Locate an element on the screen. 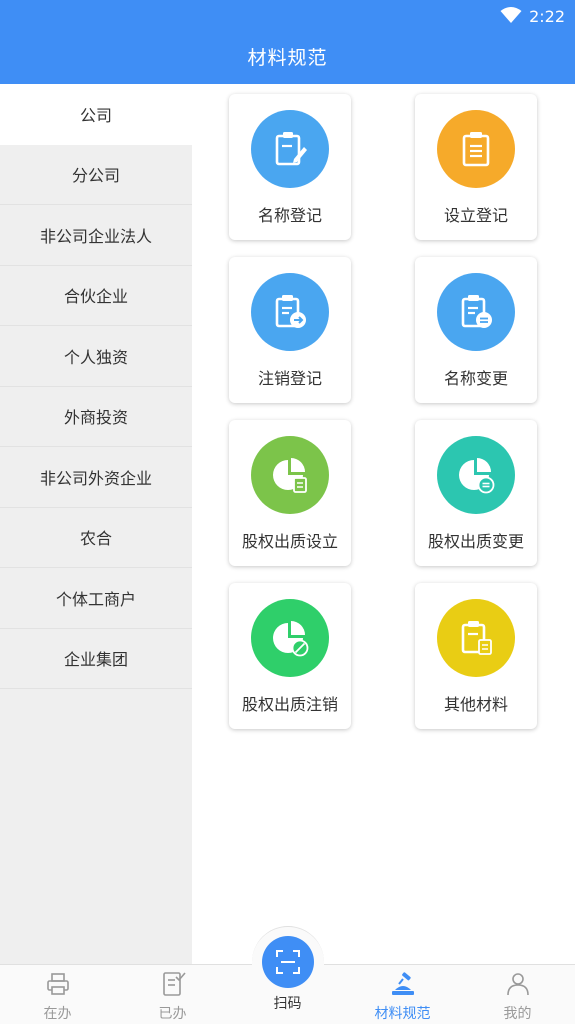 The image size is (575, 1024). sidebar-item-cooperative: 农合 is located at coordinates (96, 538).